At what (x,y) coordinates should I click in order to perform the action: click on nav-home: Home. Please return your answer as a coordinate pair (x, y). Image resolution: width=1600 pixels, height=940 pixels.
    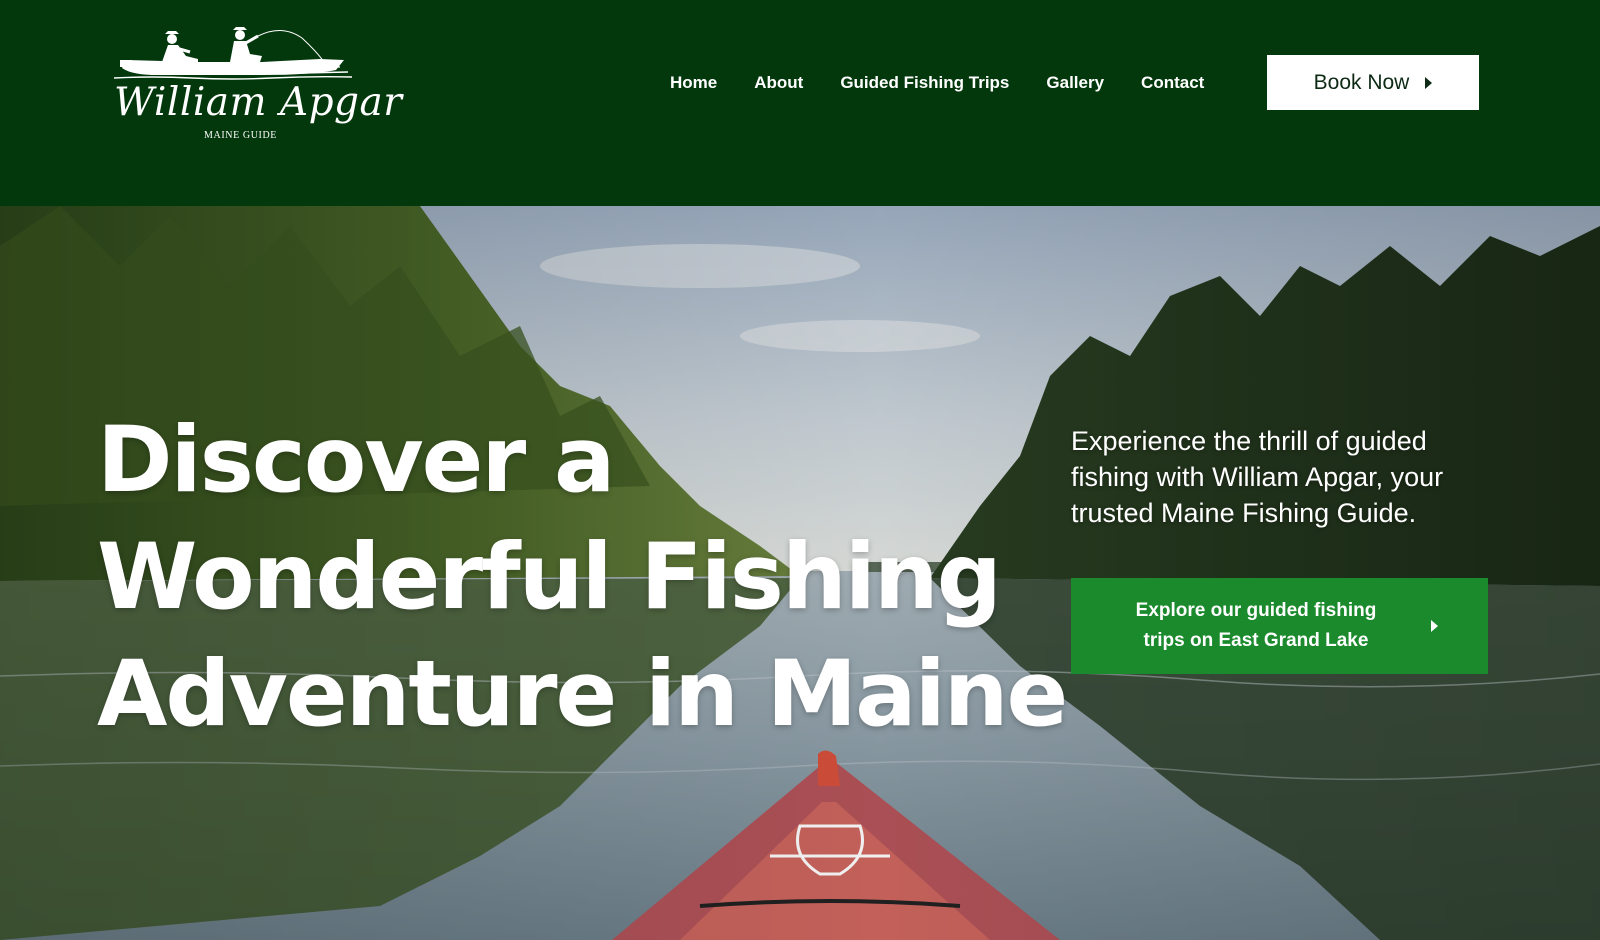
    Looking at the image, I should click on (693, 83).